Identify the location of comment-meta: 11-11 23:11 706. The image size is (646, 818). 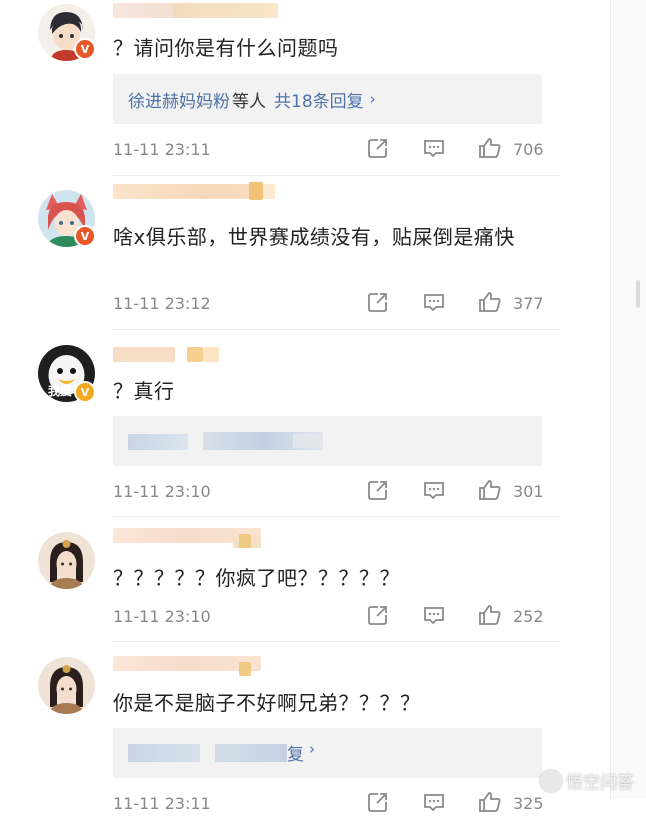
(328, 150).